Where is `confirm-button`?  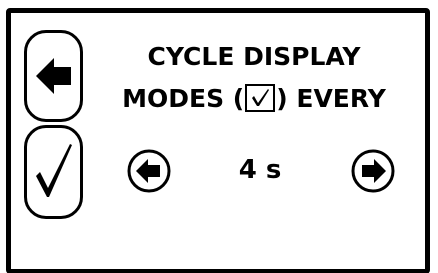
confirm-button is located at coordinates (53, 172).